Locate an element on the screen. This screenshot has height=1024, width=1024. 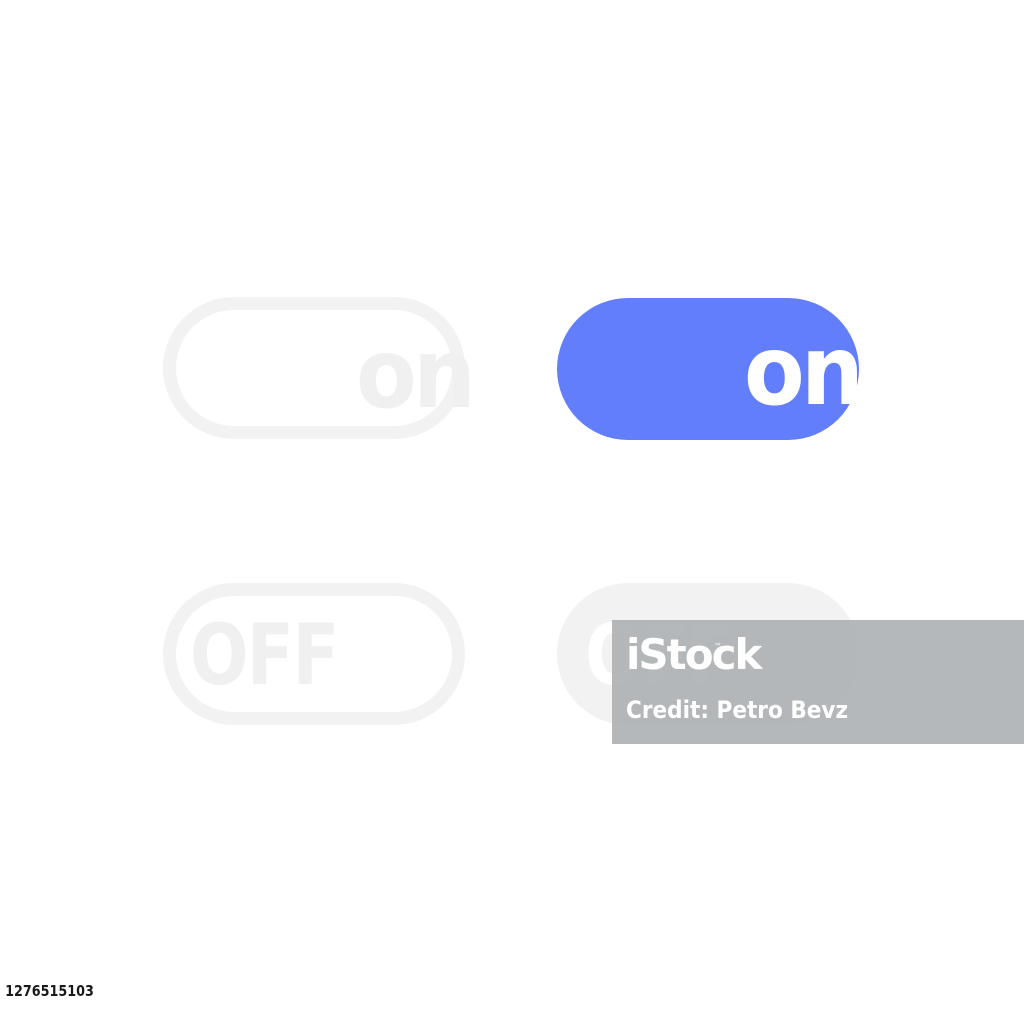
toggle-off-label: OFF is located at coordinates (264, 655).